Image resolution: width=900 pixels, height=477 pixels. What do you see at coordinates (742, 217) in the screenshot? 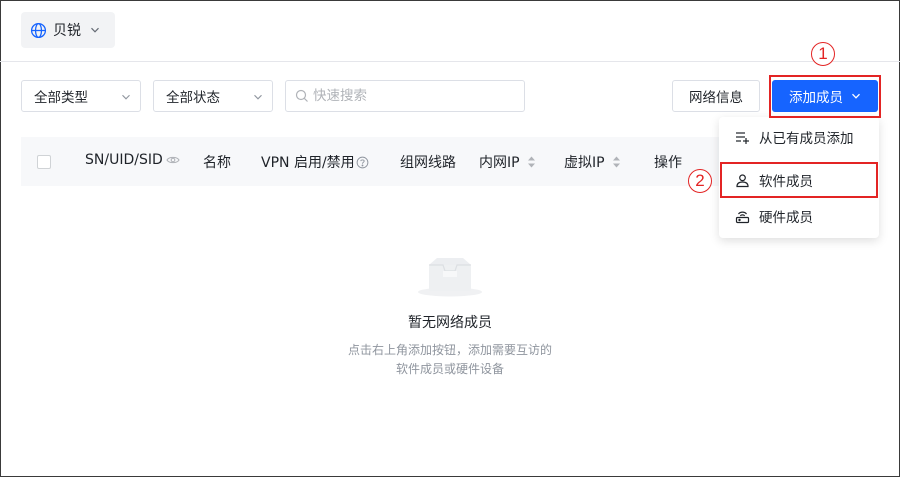
I see `router-icon` at bounding box center [742, 217].